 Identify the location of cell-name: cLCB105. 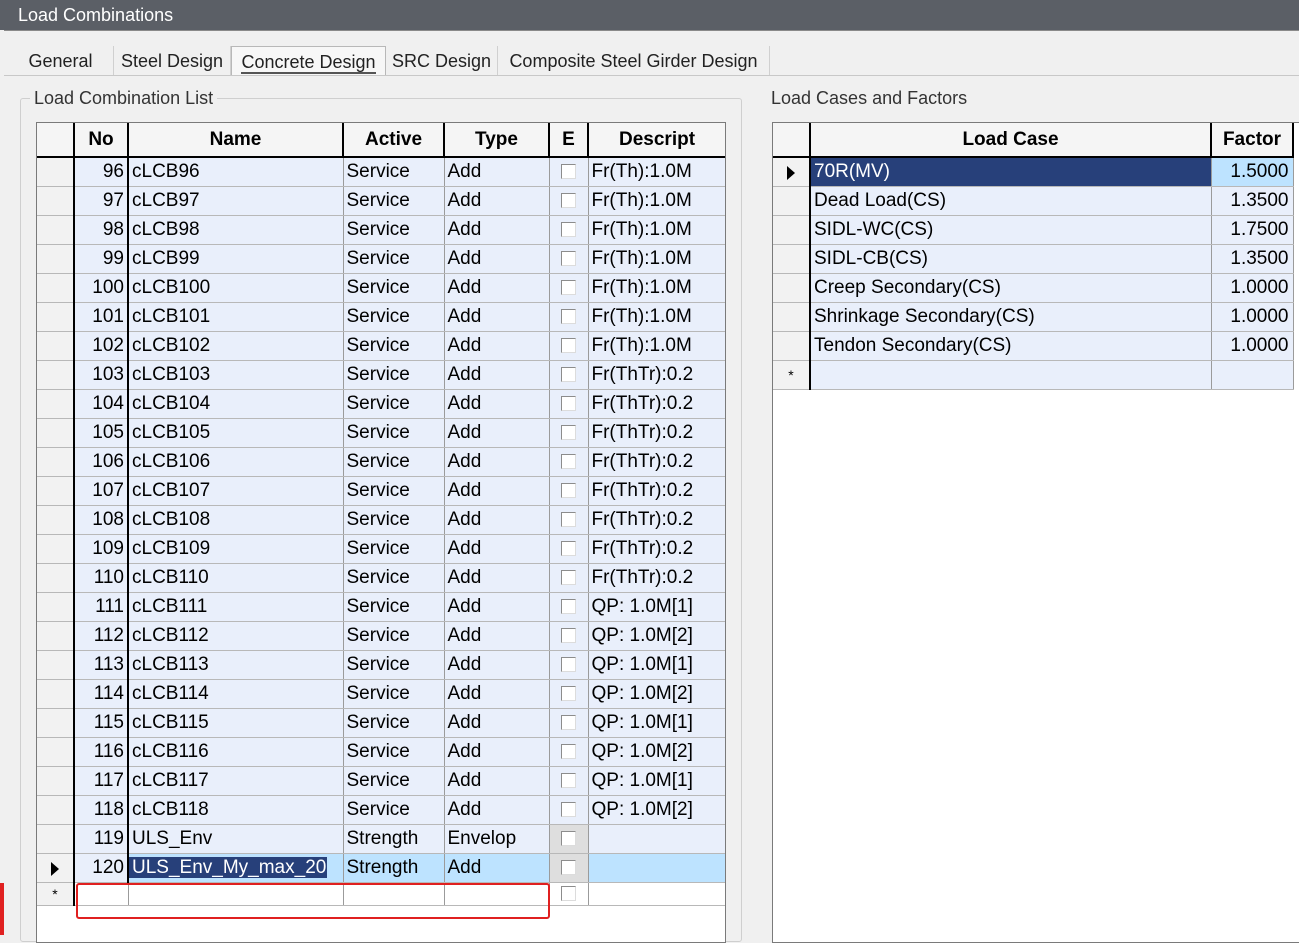
(236, 433).